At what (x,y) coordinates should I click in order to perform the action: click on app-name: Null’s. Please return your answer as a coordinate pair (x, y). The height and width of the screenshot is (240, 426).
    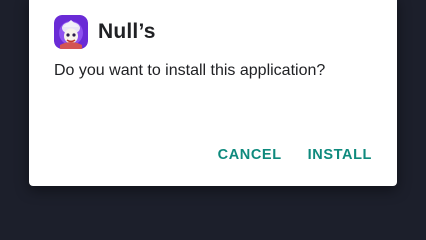
    Looking at the image, I should click on (127, 31).